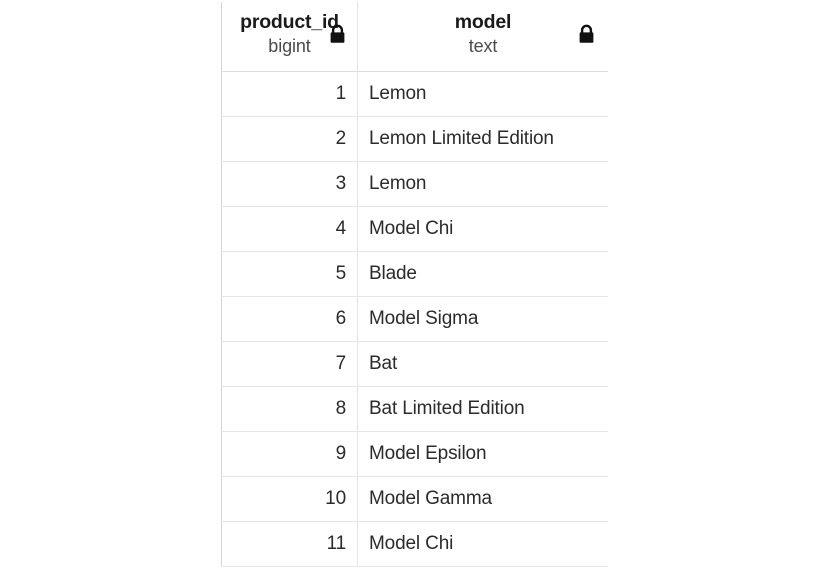 Image resolution: width=827 pixels, height=567 pixels. Describe the element at coordinates (289, 499) in the screenshot. I see `cell-product-id: 10` at that location.